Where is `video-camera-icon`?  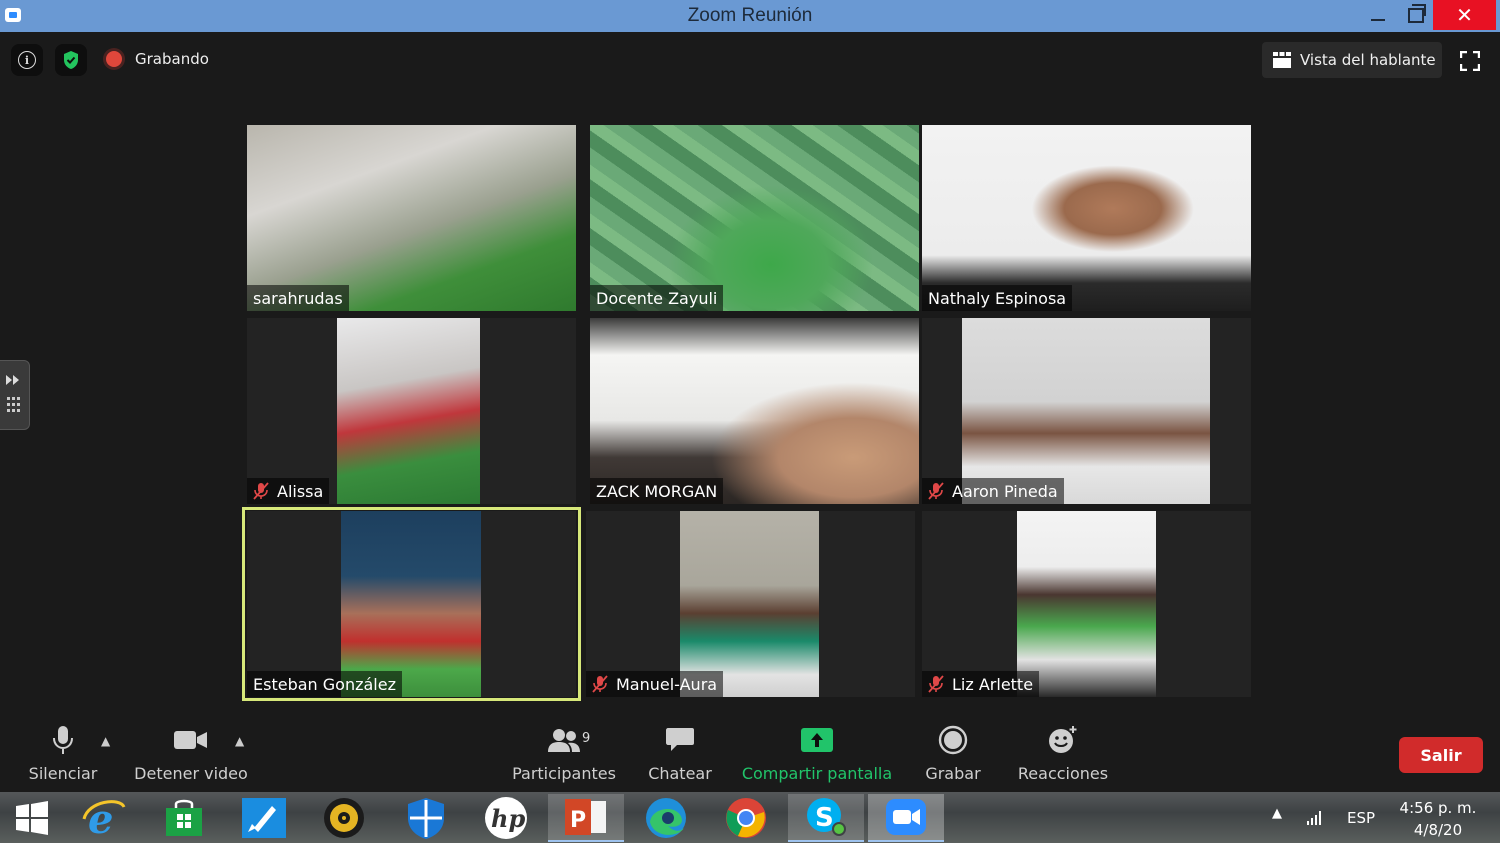
video-camera-icon is located at coordinates (190, 740).